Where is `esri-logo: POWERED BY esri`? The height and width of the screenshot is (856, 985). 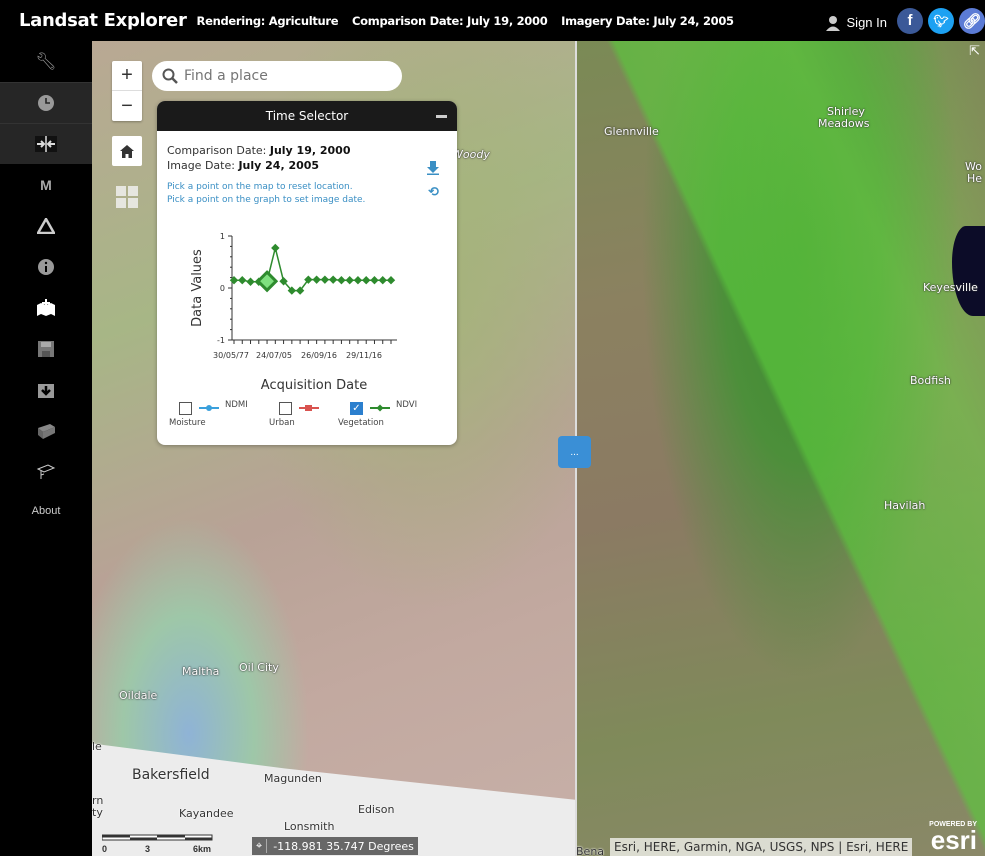 esri-logo: POWERED BY esri is located at coordinates (953, 837).